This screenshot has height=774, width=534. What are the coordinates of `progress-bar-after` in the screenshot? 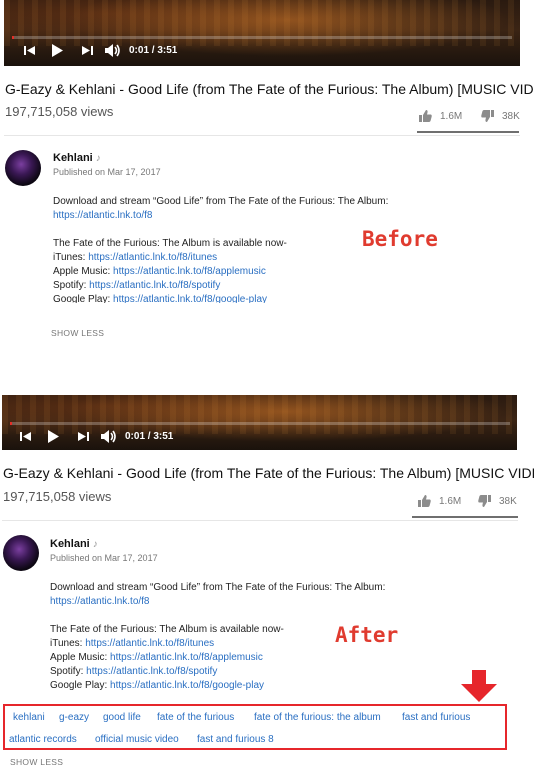 It's located at (260, 423).